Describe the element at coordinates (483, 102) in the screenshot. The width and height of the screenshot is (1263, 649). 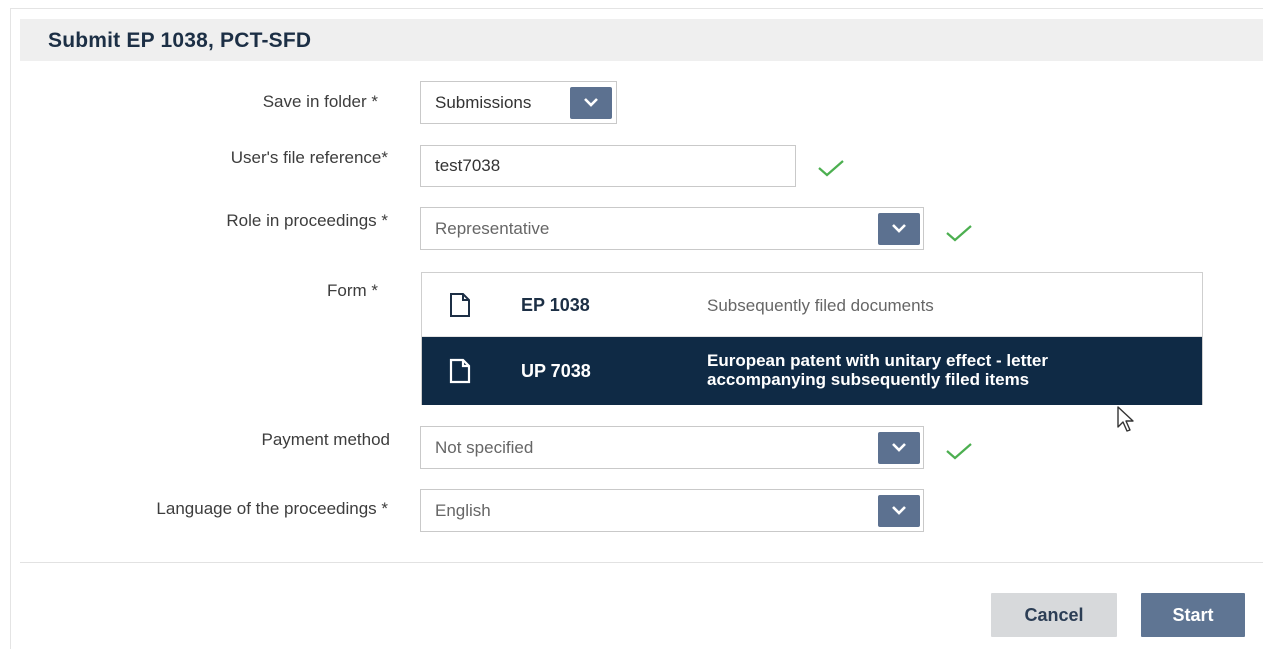
I see `save-in-folder-value: Submissions` at that location.